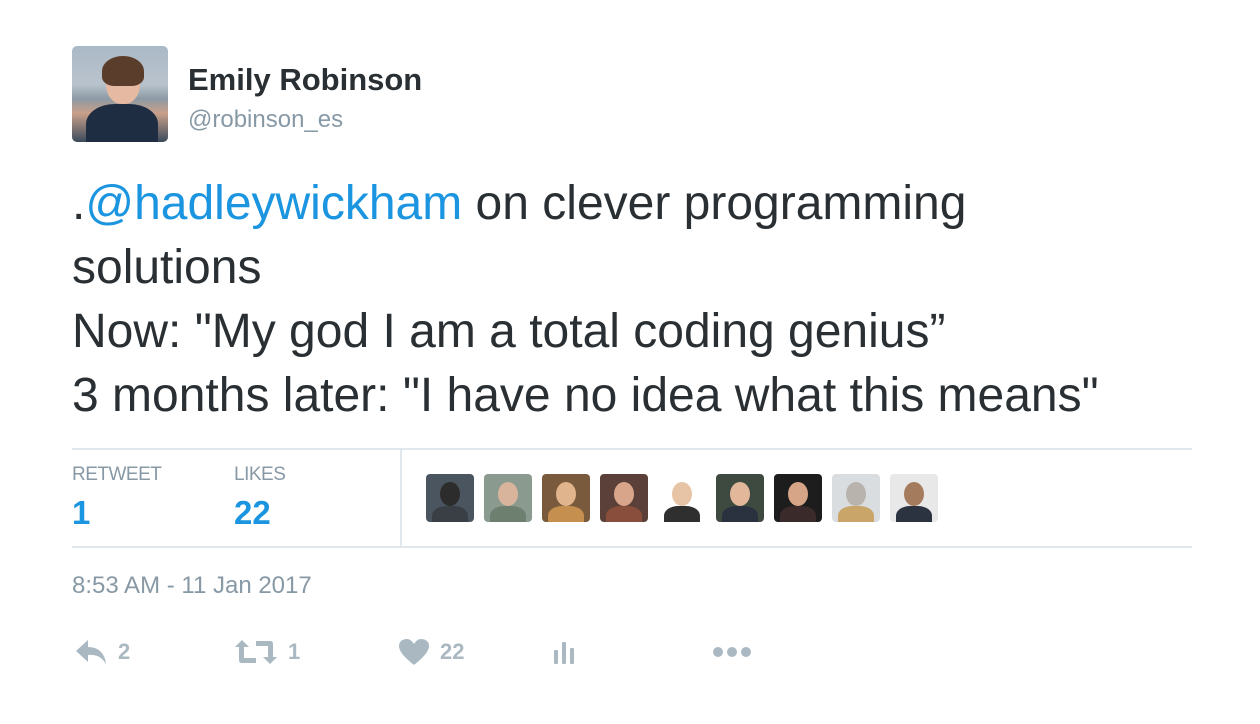 The height and width of the screenshot is (724, 1260). What do you see at coordinates (260, 474) in the screenshot?
I see `likes-stat-label: LIKES` at bounding box center [260, 474].